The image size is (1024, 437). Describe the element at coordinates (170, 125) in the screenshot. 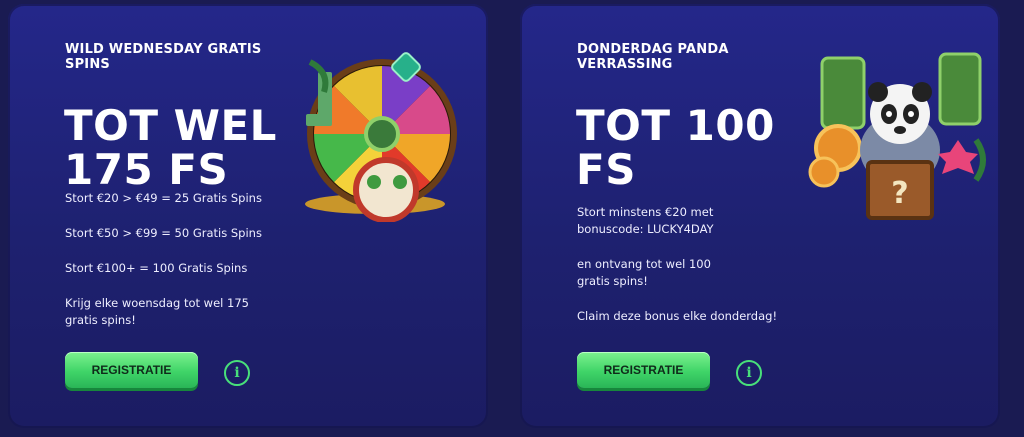

I see `amount-line-1: TOT WEL` at that location.